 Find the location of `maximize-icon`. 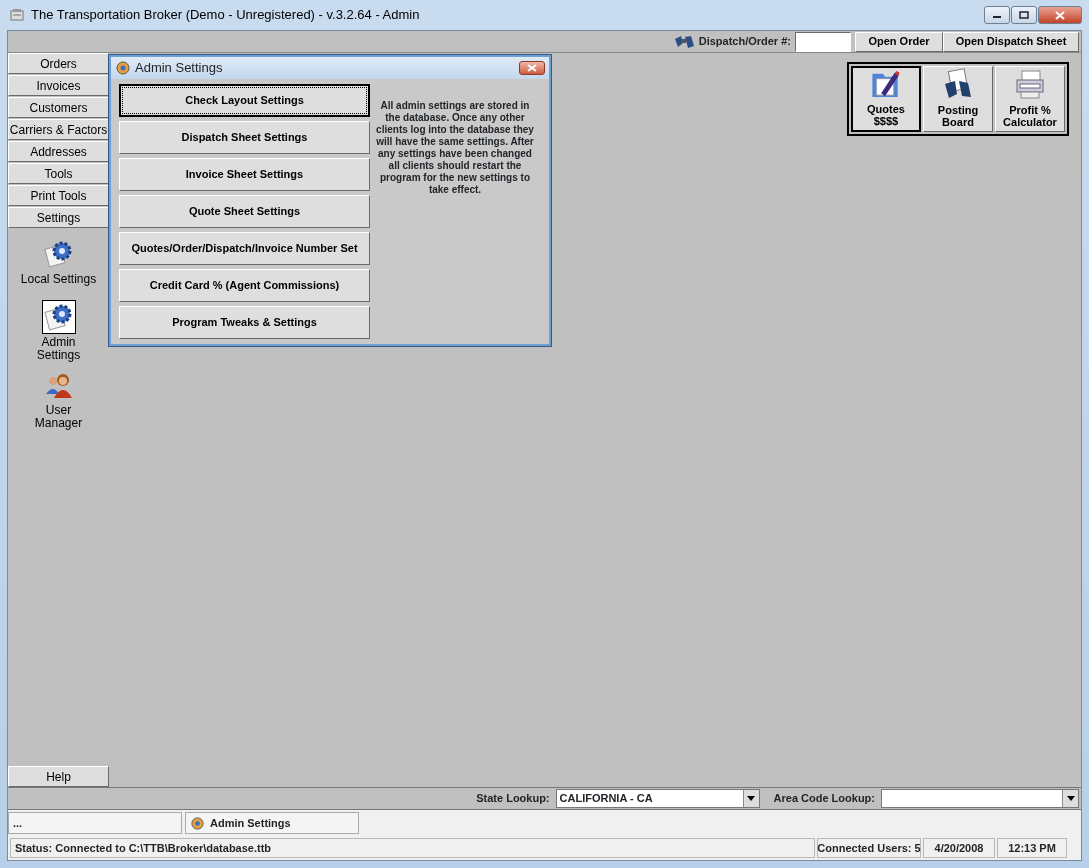

maximize-icon is located at coordinates (1024, 15).